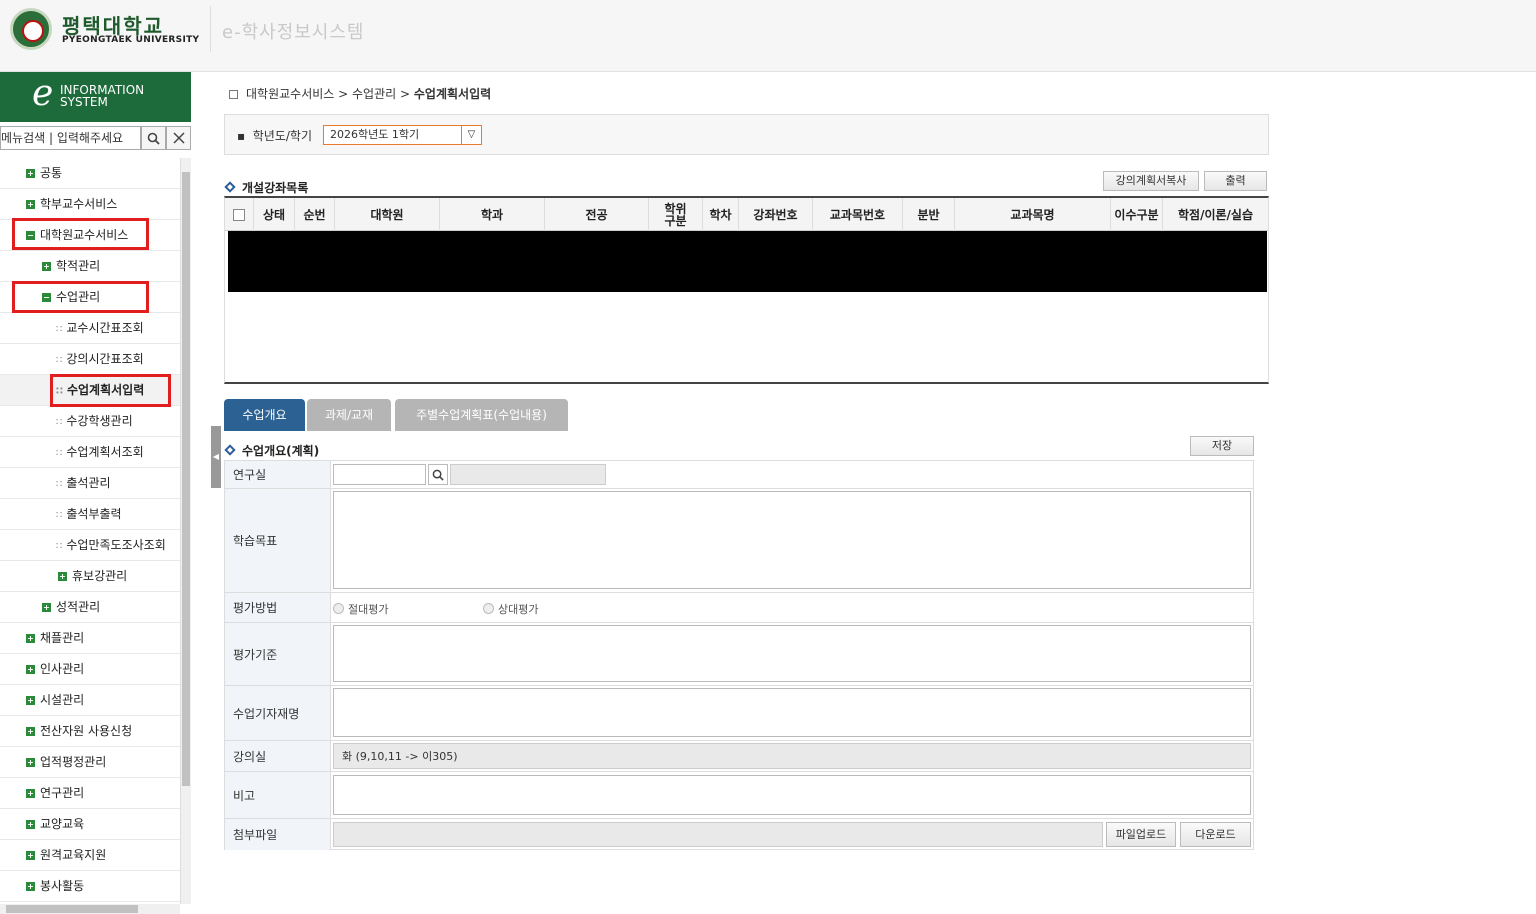 This screenshot has height=914, width=1536. I want to click on menu-attendance-print: ∷ 출석부출력, so click(90, 514).